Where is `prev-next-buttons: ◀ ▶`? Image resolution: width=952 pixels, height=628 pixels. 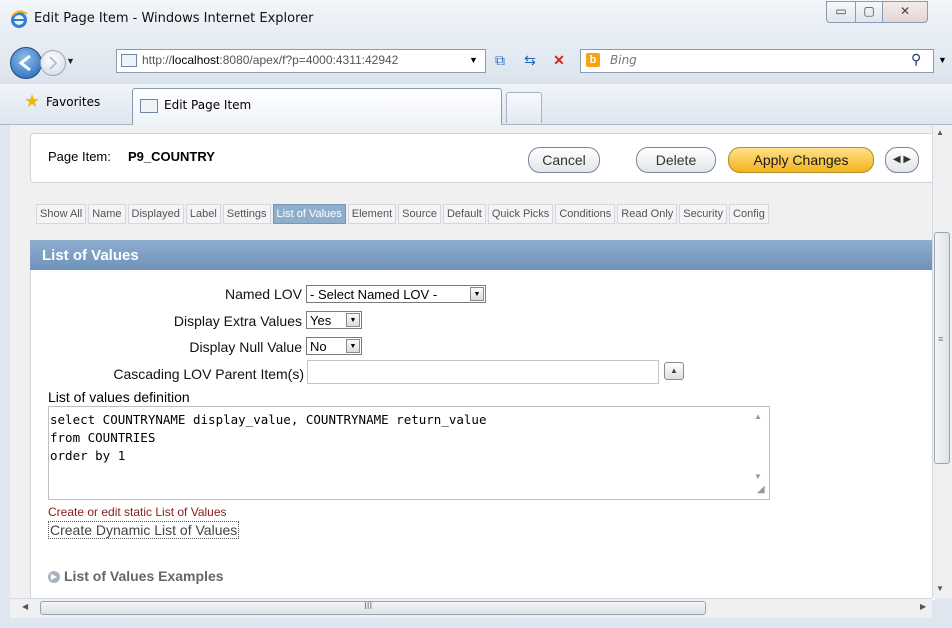 prev-next-buttons: ◀ ▶ is located at coordinates (902, 160).